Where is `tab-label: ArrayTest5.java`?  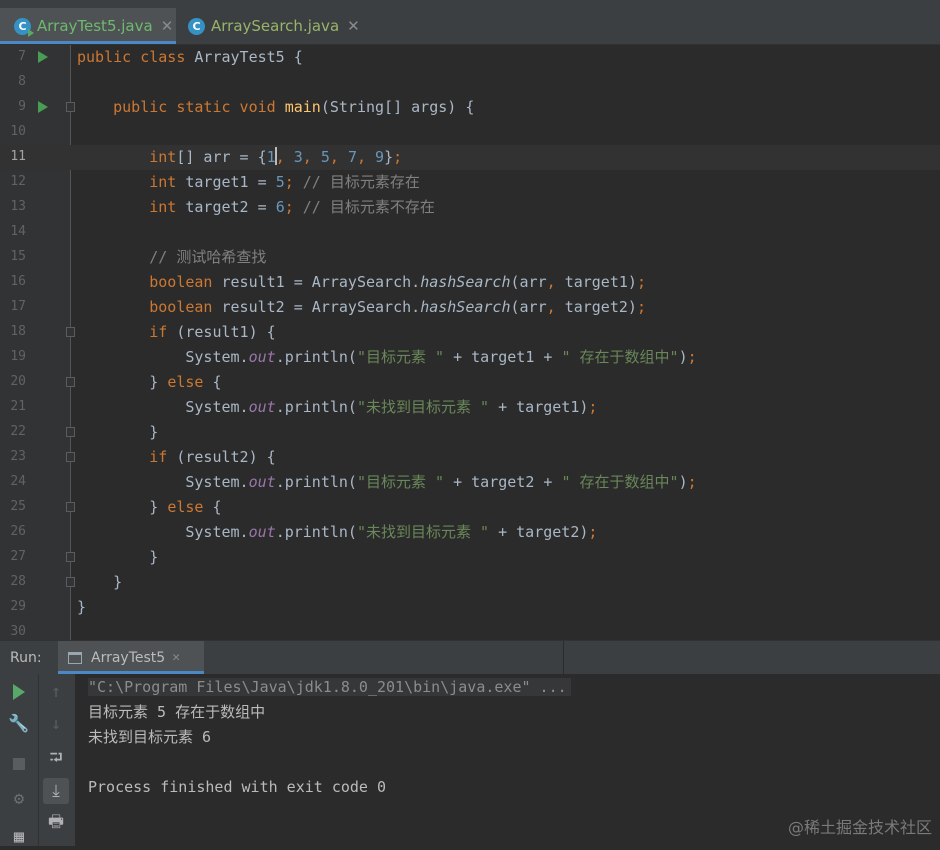 tab-label: ArrayTest5.java is located at coordinates (95, 26).